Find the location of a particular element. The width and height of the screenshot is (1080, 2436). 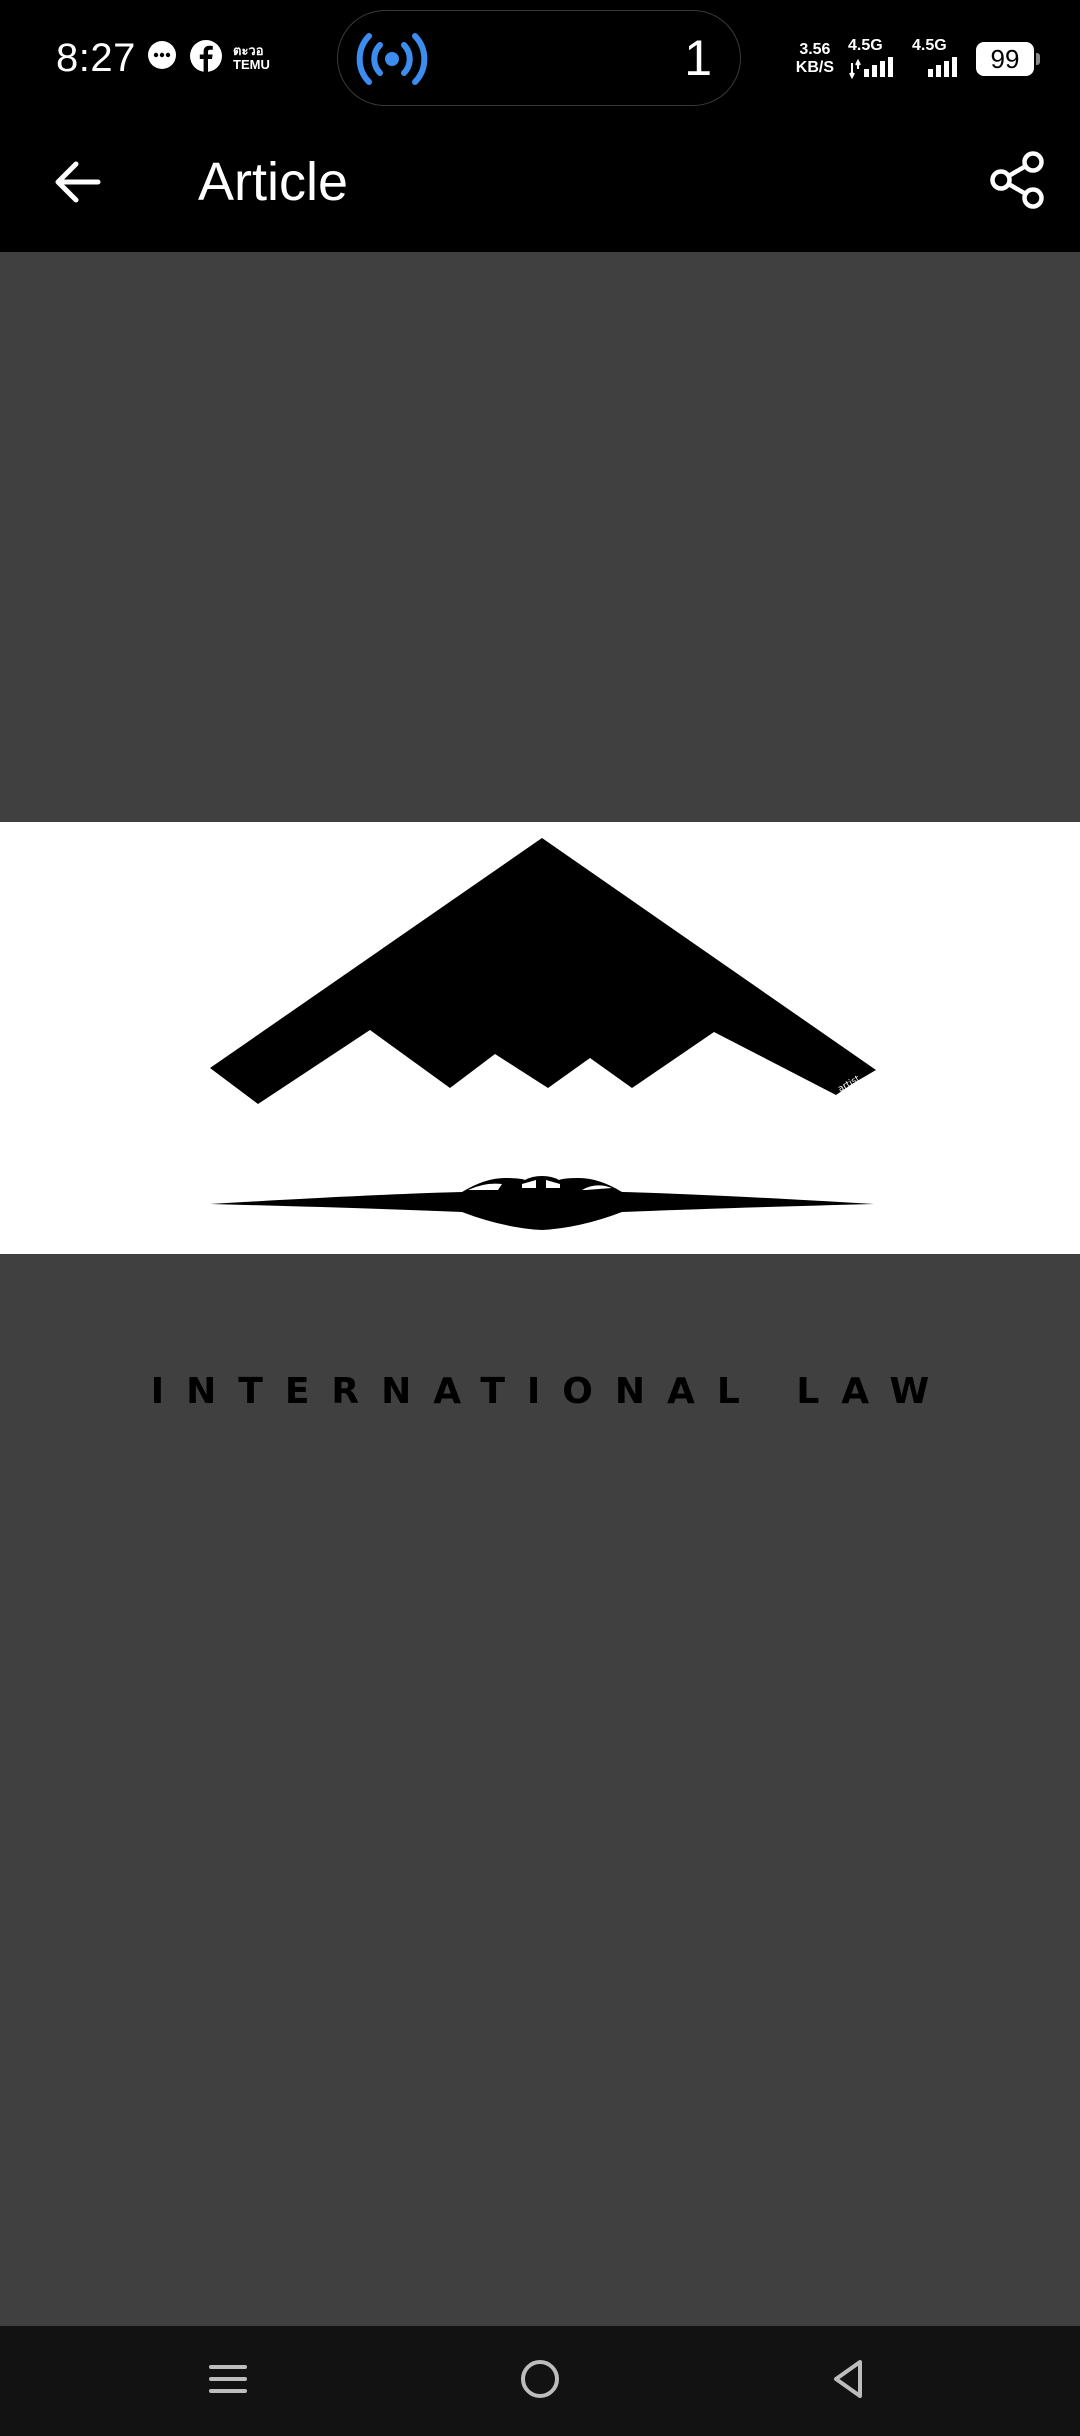

battery-level: 99 is located at coordinates (1005, 59).